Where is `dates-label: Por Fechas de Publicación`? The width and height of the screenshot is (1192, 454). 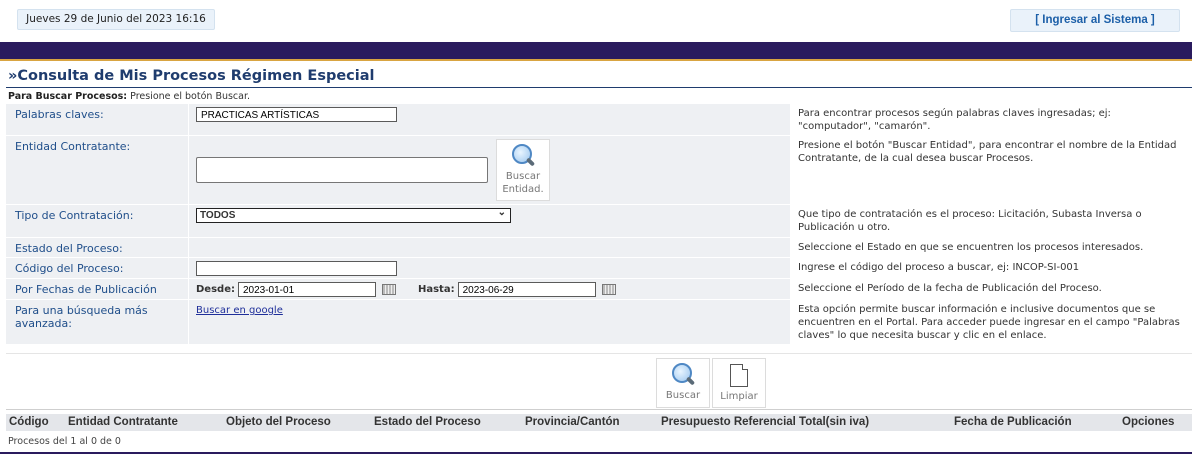 dates-label: Por Fechas de Publicación is located at coordinates (97, 289).